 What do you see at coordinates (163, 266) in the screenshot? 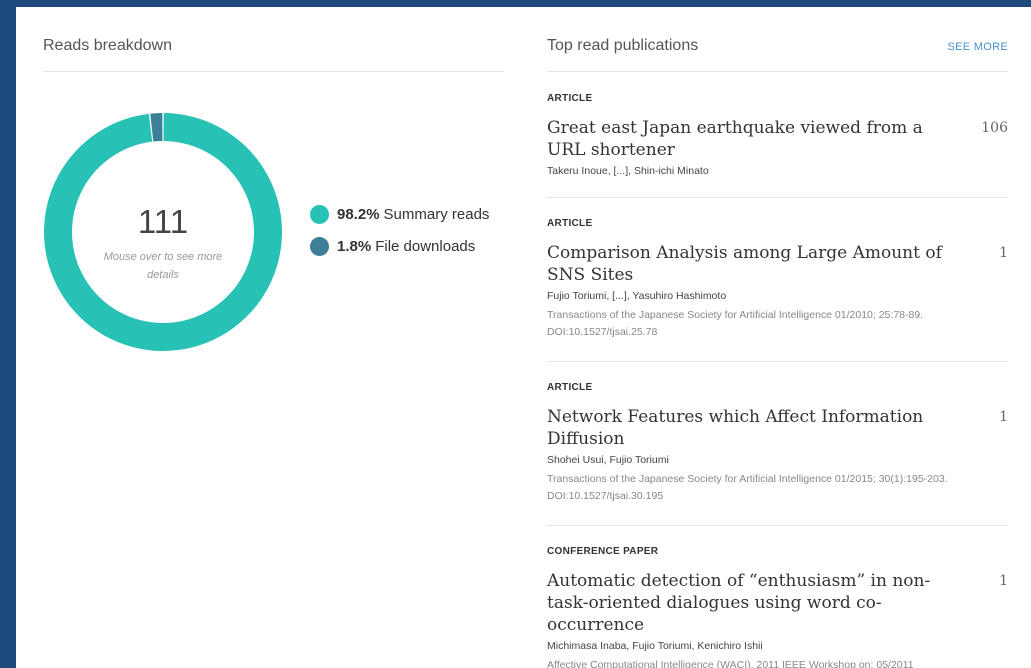
I see `donut-hint: Mouse over to see more details` at bounding box center [163, 266].